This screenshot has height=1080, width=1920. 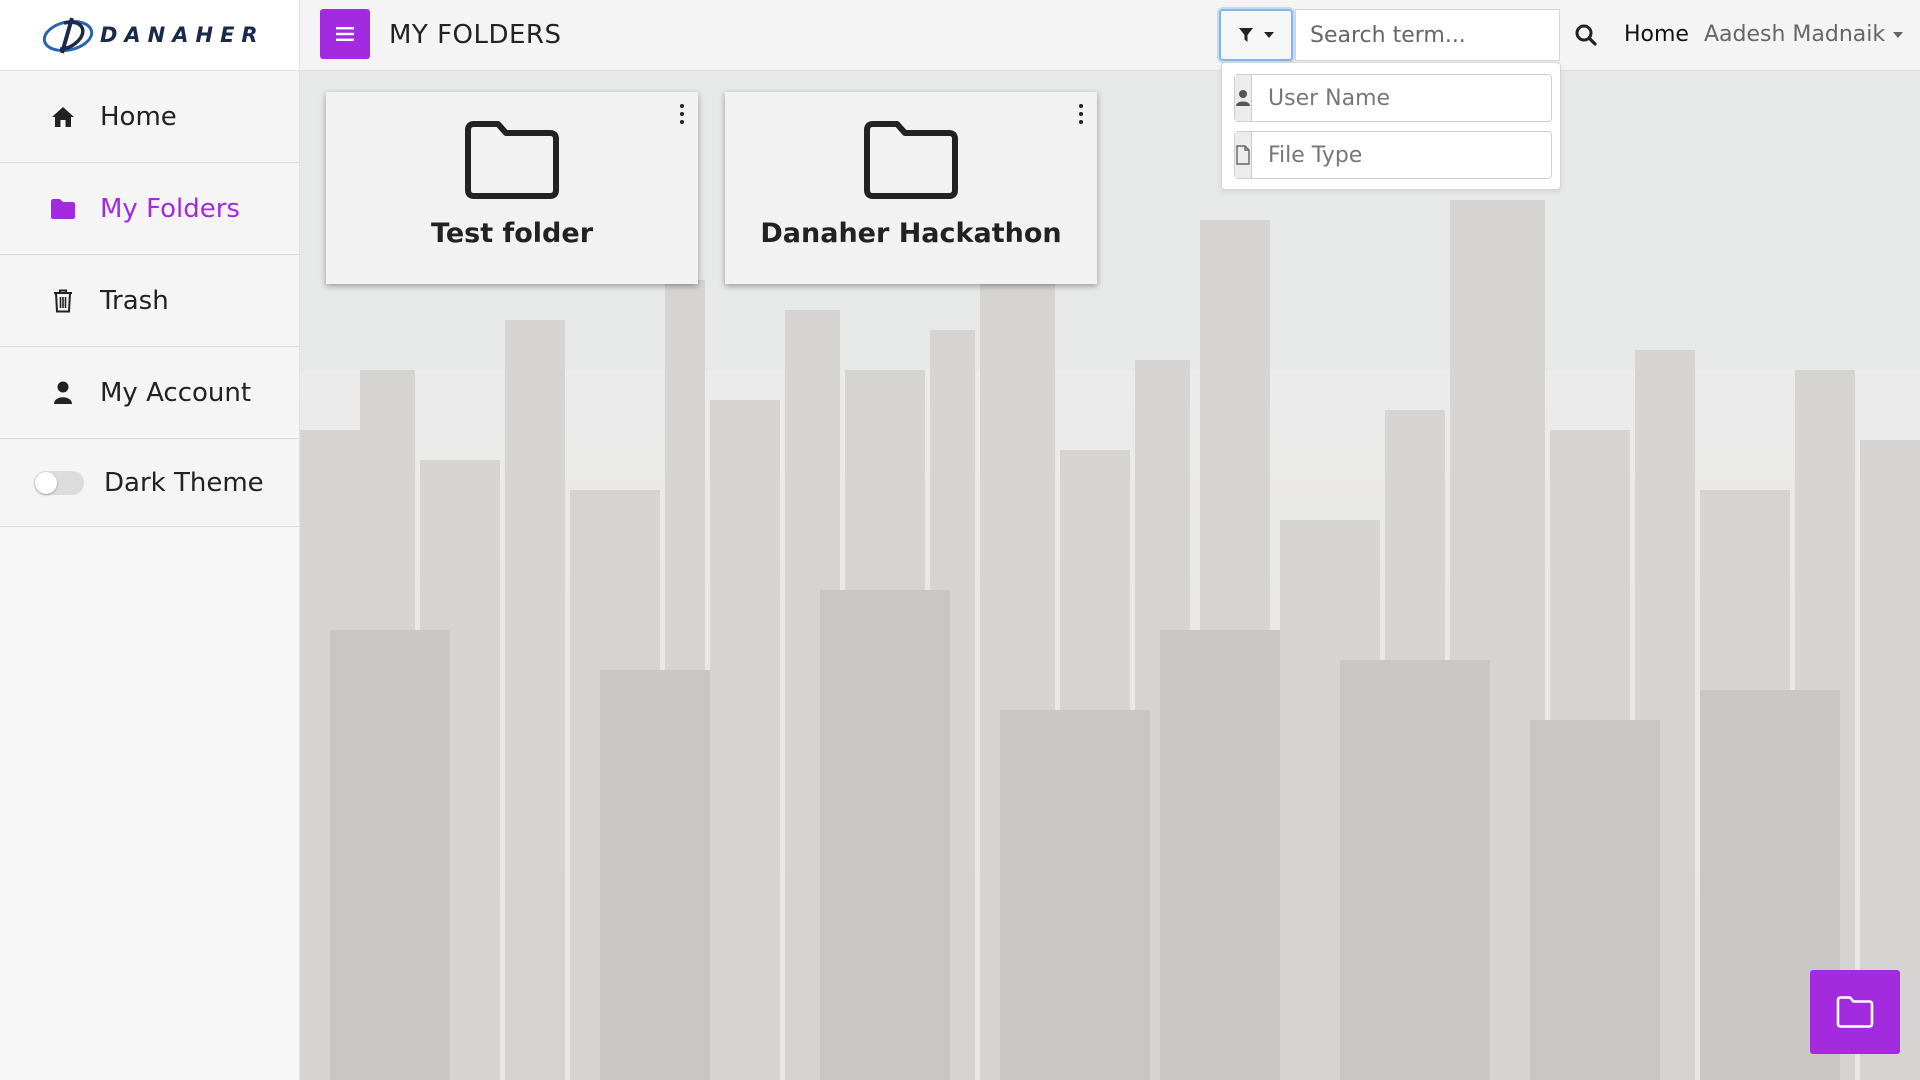 I want to click on new-folder-fab-button, so click(x=1855, y=1012).